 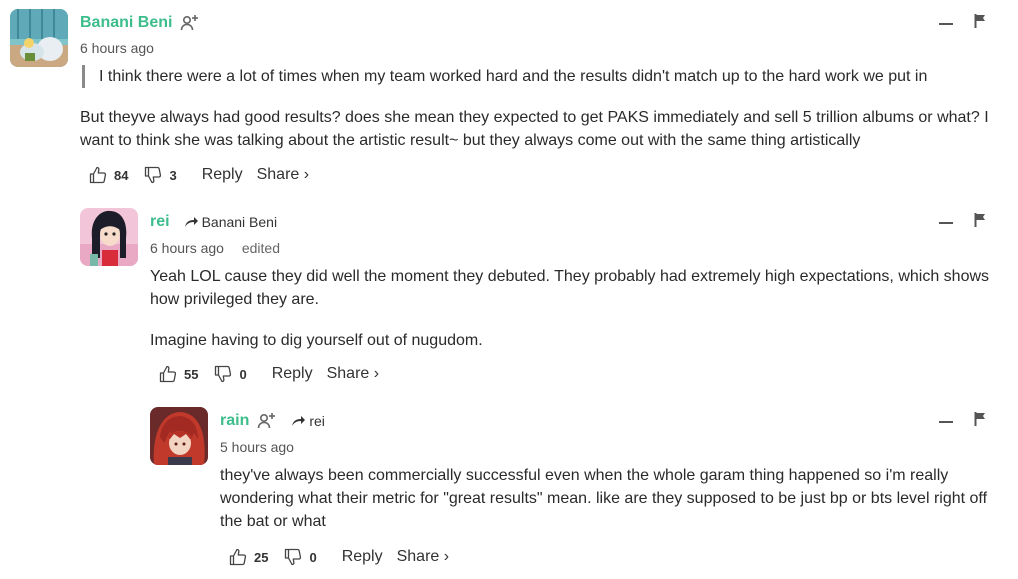 I want to click on upvote-button: 84, so click(x=108, y=175).